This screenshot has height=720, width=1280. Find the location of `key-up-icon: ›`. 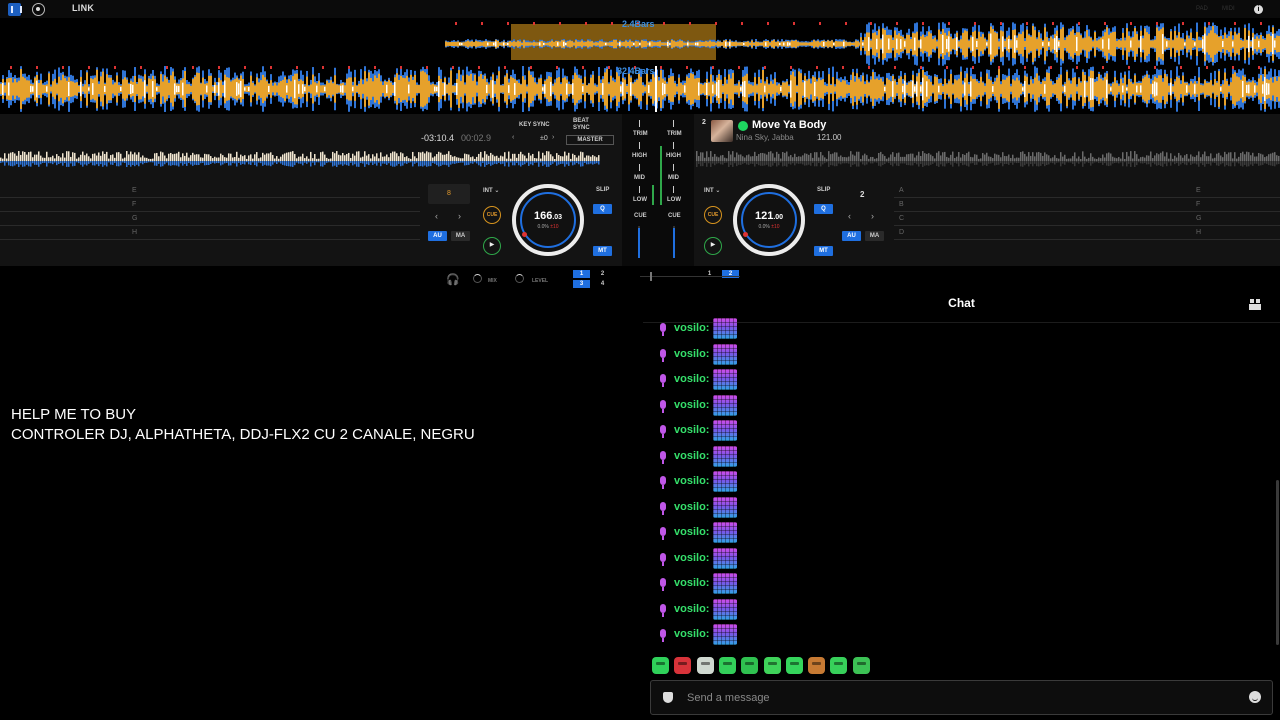

key-up-icon: › is located at coordinates (553, 137).